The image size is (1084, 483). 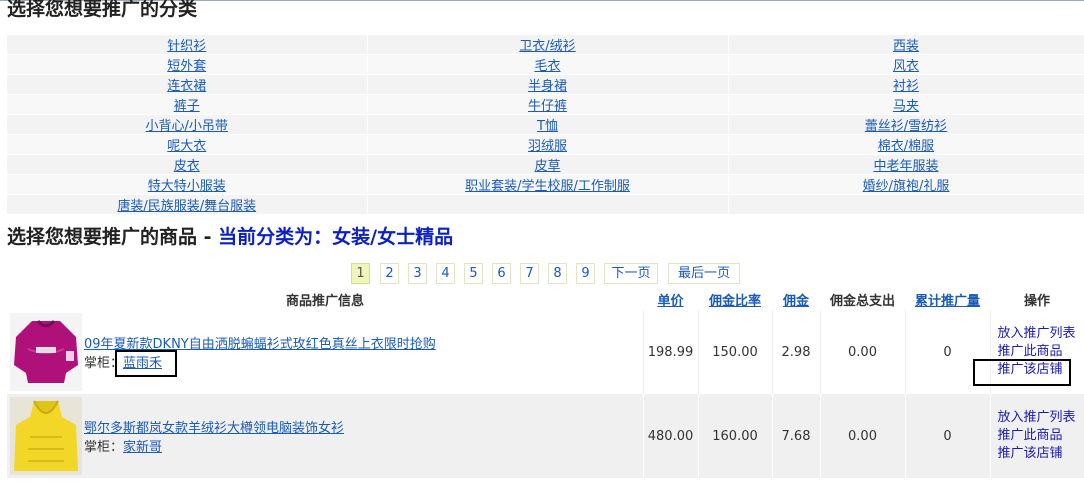 I want to click on col-header-ops: 操作, so click(x=1037, y=299).